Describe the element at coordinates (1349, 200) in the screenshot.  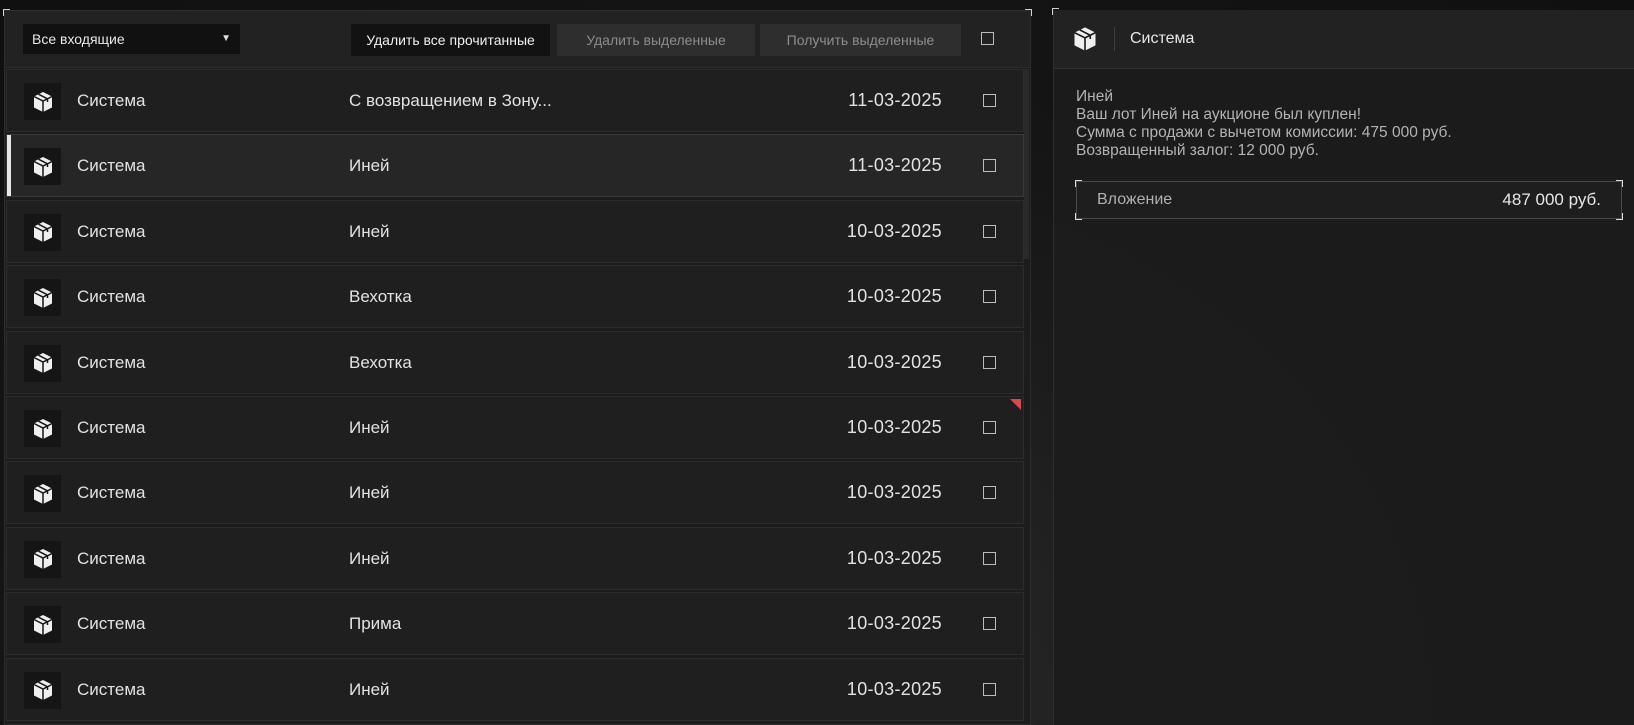
I see `attachment-item: Вложение 487 000 руб.` at that location.